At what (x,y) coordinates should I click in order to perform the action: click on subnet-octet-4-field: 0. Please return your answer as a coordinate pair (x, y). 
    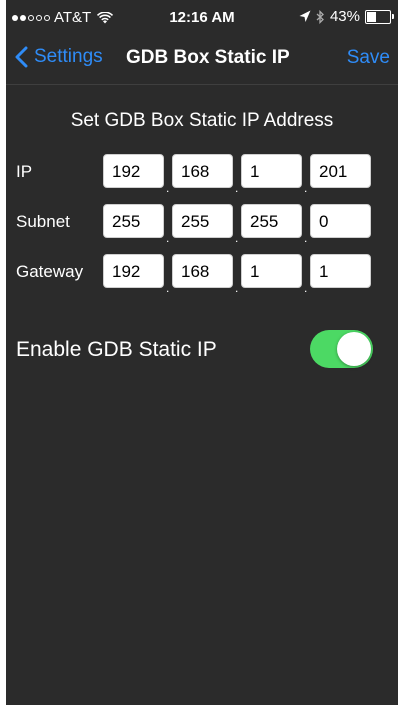
    Looking at the image, I should click on (340, 221).